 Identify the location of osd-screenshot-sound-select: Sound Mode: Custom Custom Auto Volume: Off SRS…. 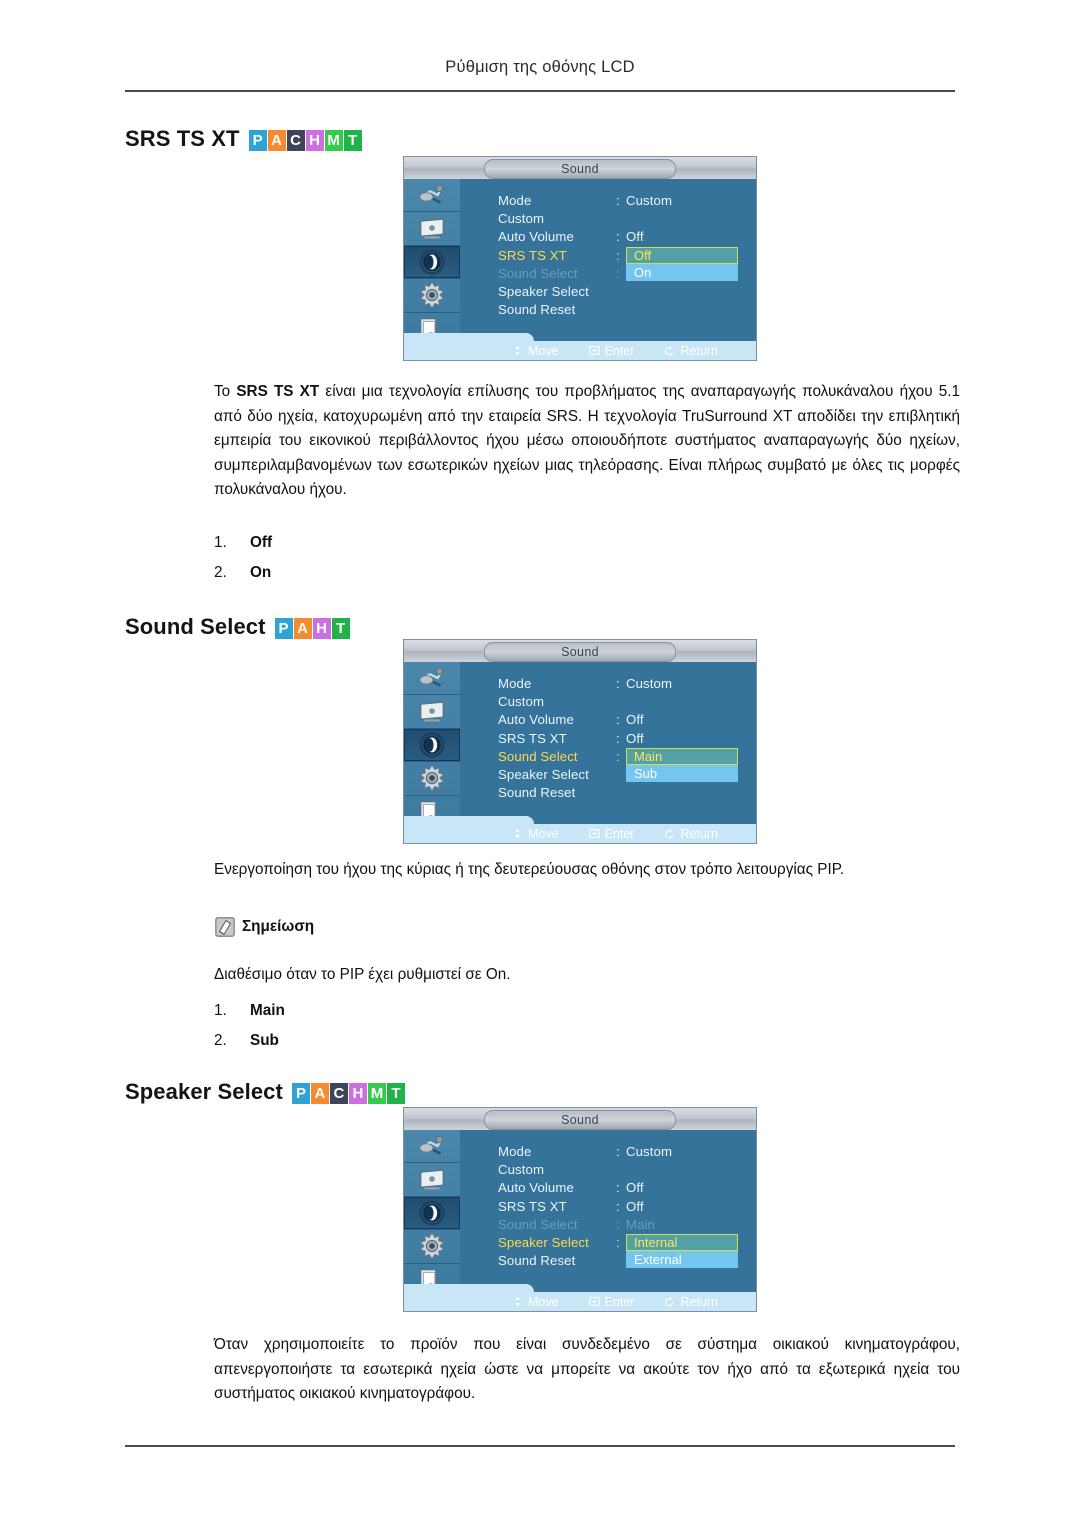
(580, 741).